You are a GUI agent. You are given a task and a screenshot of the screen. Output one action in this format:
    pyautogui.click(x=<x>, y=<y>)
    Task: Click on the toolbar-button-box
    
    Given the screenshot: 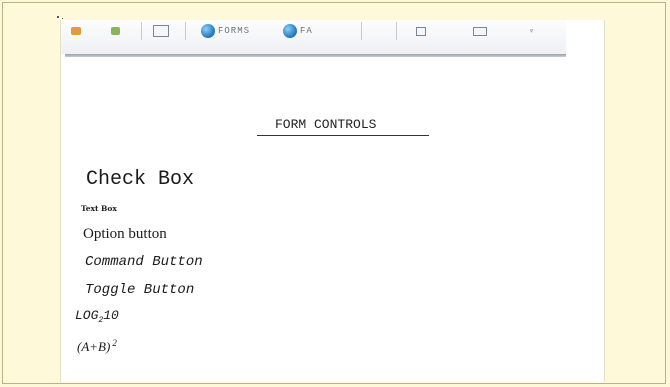 What is the action you would take?
    pyautogui.click(x=161, y=31)
    